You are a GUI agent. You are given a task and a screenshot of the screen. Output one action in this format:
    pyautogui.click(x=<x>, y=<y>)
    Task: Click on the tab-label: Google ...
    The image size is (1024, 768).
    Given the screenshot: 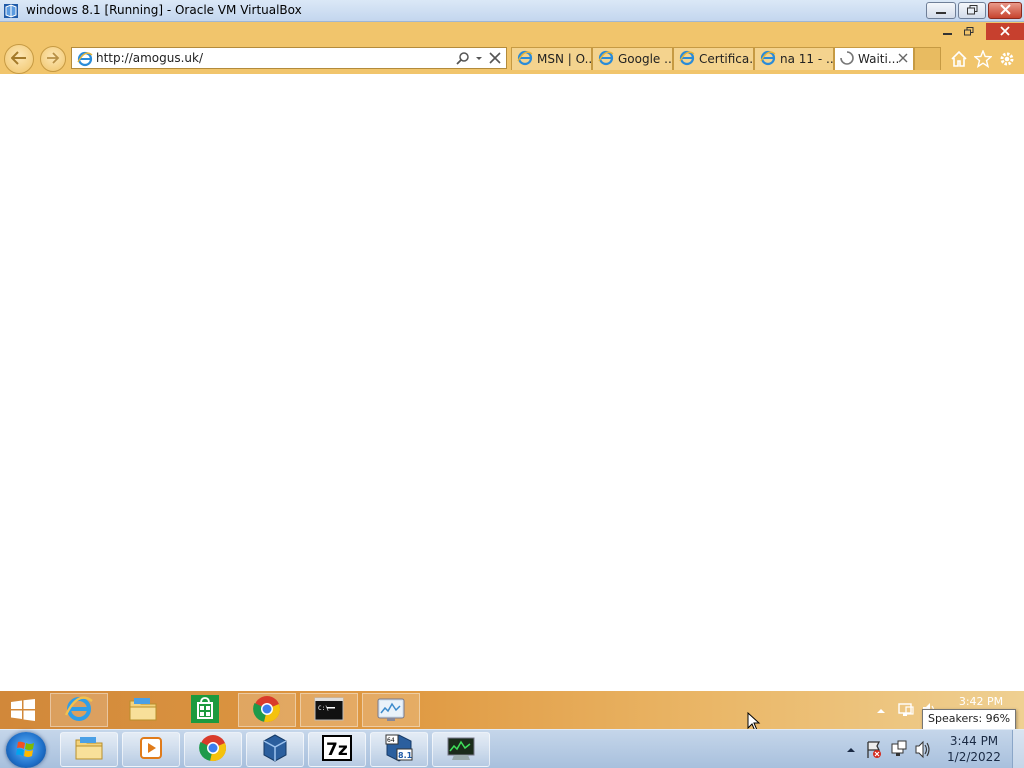 What is the action you would take?
    pyautogui.click(x=645, y=59)
    